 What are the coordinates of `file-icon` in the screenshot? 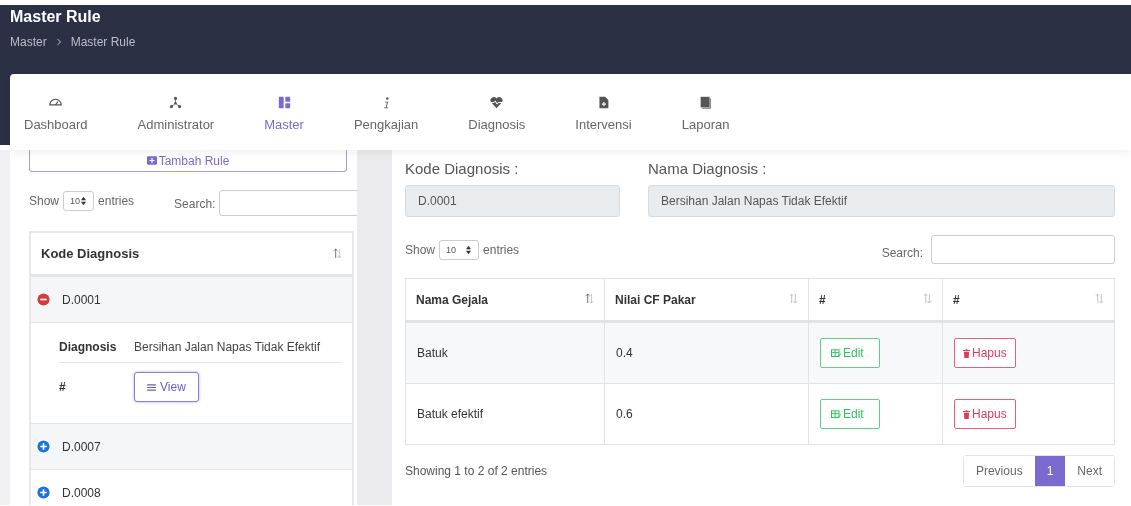 It's located at (604, 102).